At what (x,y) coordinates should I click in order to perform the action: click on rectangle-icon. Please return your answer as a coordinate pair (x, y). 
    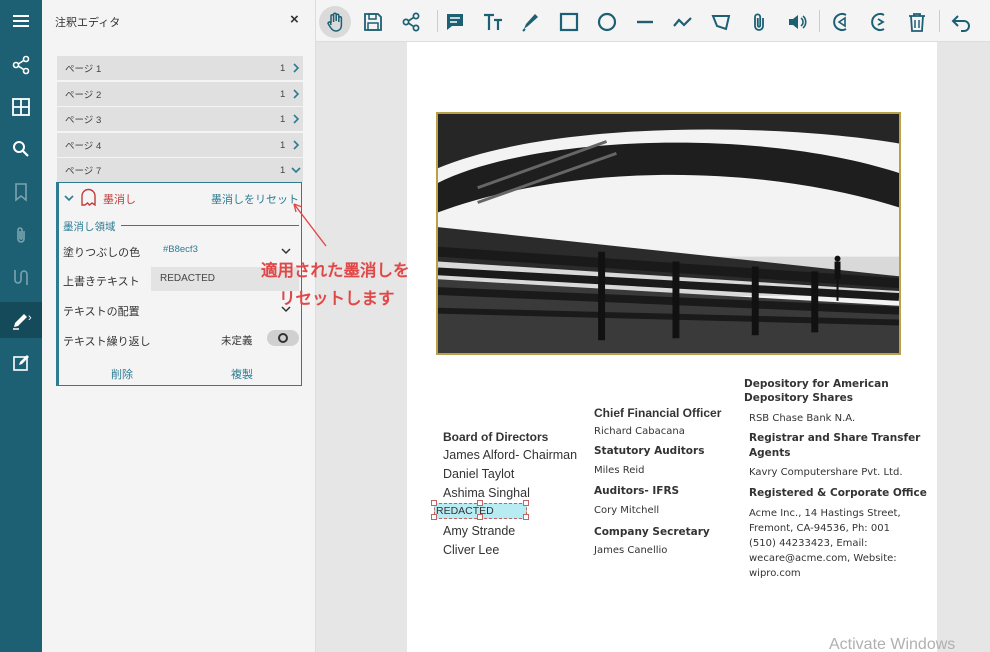
    Looking at the image, I should click on (569, 22).